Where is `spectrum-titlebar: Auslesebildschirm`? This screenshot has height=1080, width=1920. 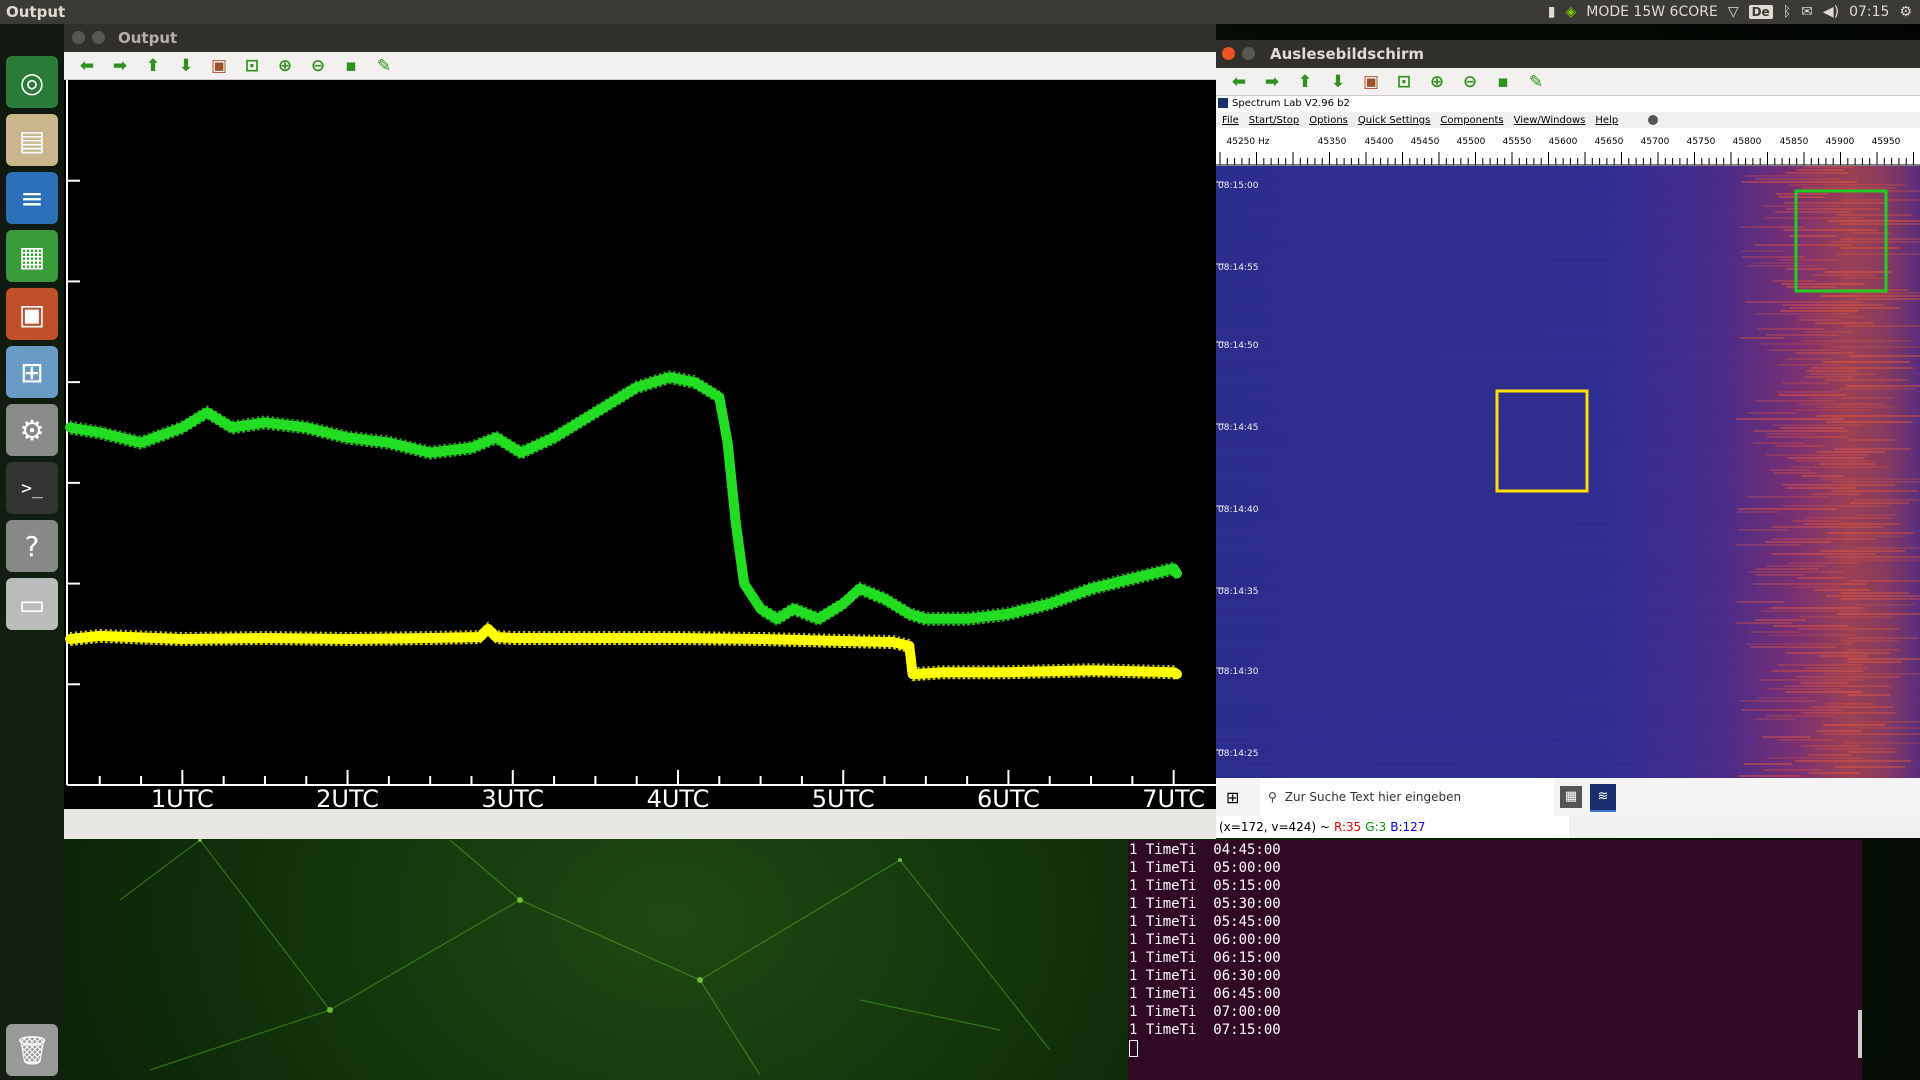 spectrum-titlebar: Auslesebildschirm is located at coordinates (1568, 54).